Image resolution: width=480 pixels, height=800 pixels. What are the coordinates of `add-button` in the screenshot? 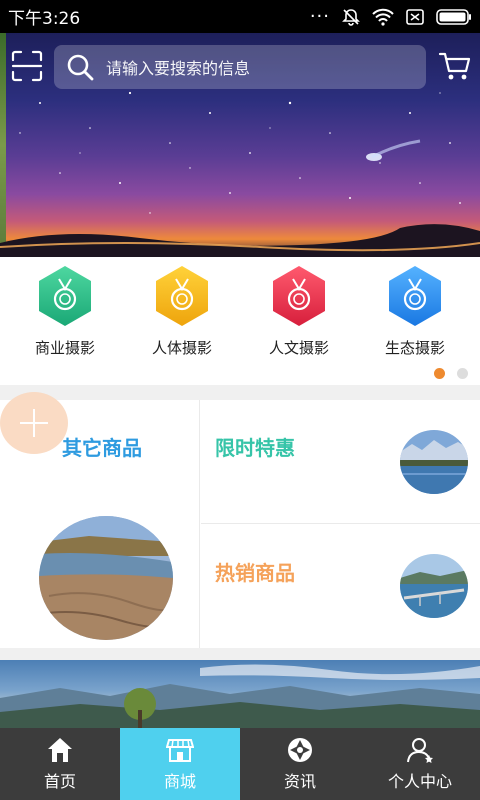 It's located at (34, 423).